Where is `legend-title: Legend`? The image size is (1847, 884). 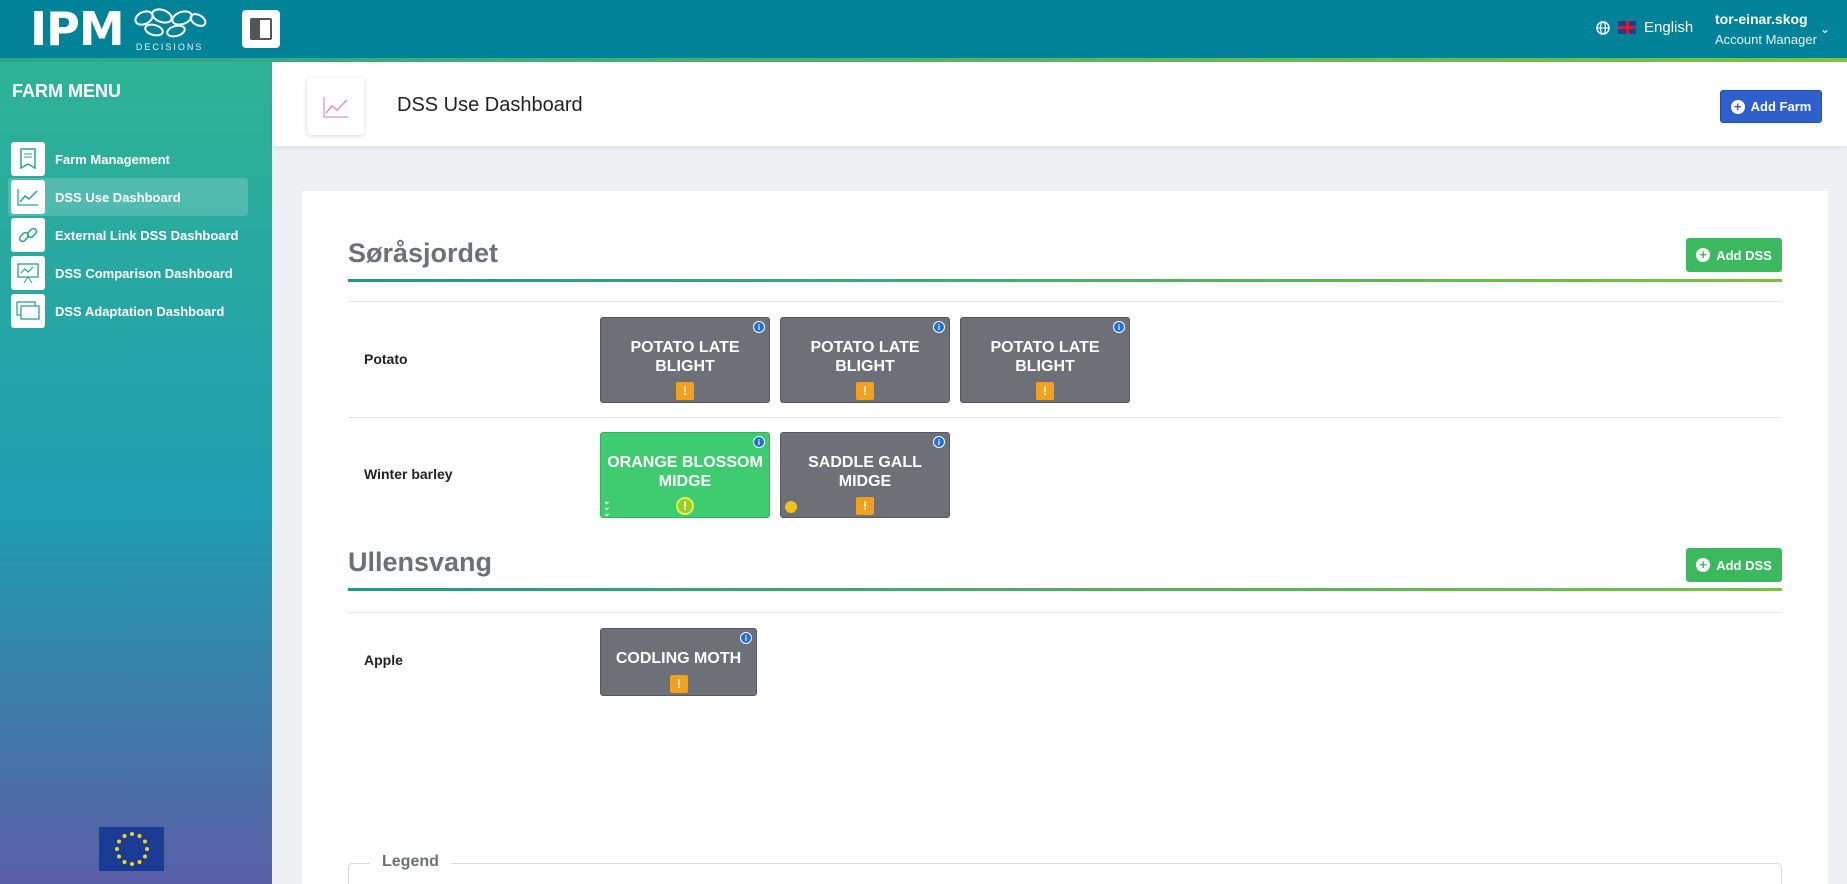
legend-title: Legend is located at coordinates (410, 862).